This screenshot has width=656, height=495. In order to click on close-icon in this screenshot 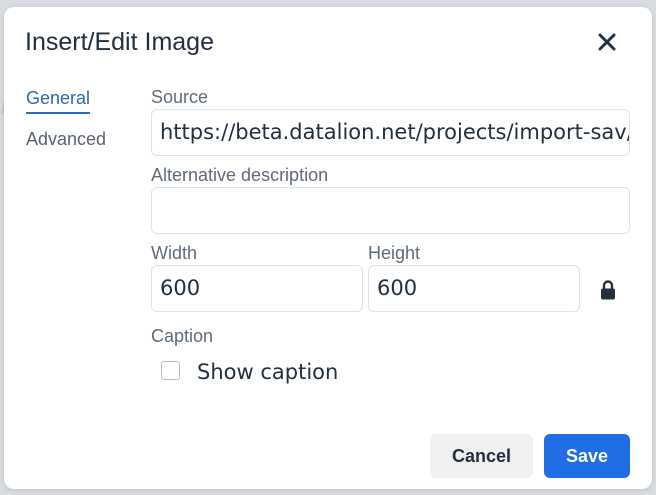, I will do `click(607, 42)`.